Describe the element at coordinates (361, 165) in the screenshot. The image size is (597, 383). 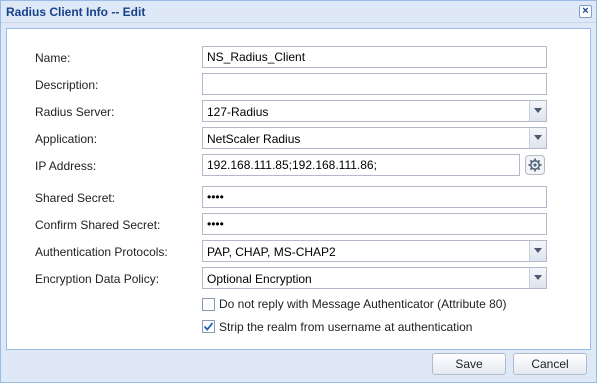
I see `ip-address-input: 192.168.111.85;192.168.111.86;` at that location.